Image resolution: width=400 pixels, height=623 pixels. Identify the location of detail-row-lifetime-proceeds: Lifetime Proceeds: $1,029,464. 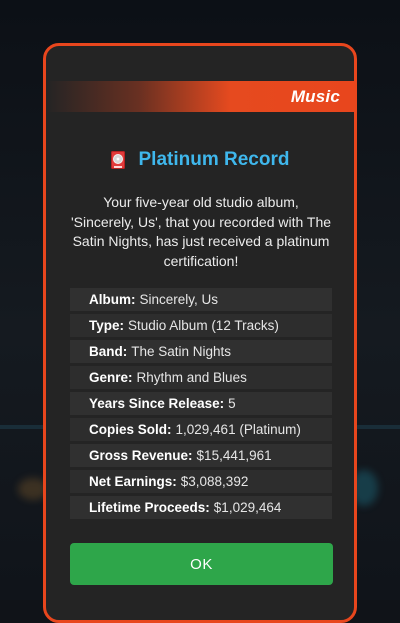
(201, 507).